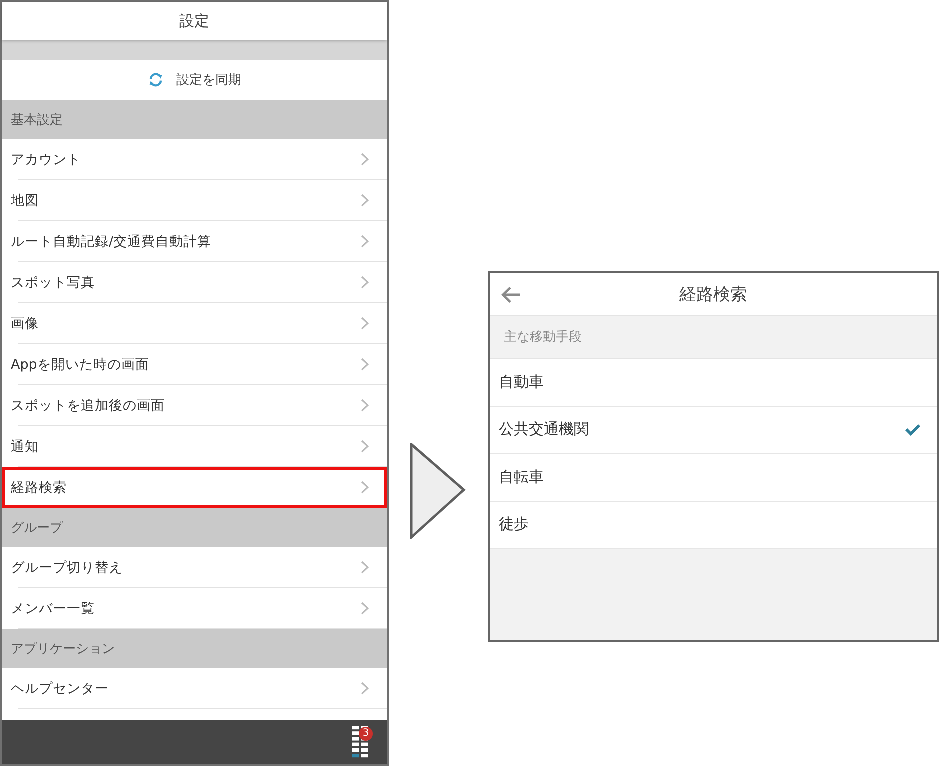  I want to click on transport-option: 公共交通機関, so click(713, 430).